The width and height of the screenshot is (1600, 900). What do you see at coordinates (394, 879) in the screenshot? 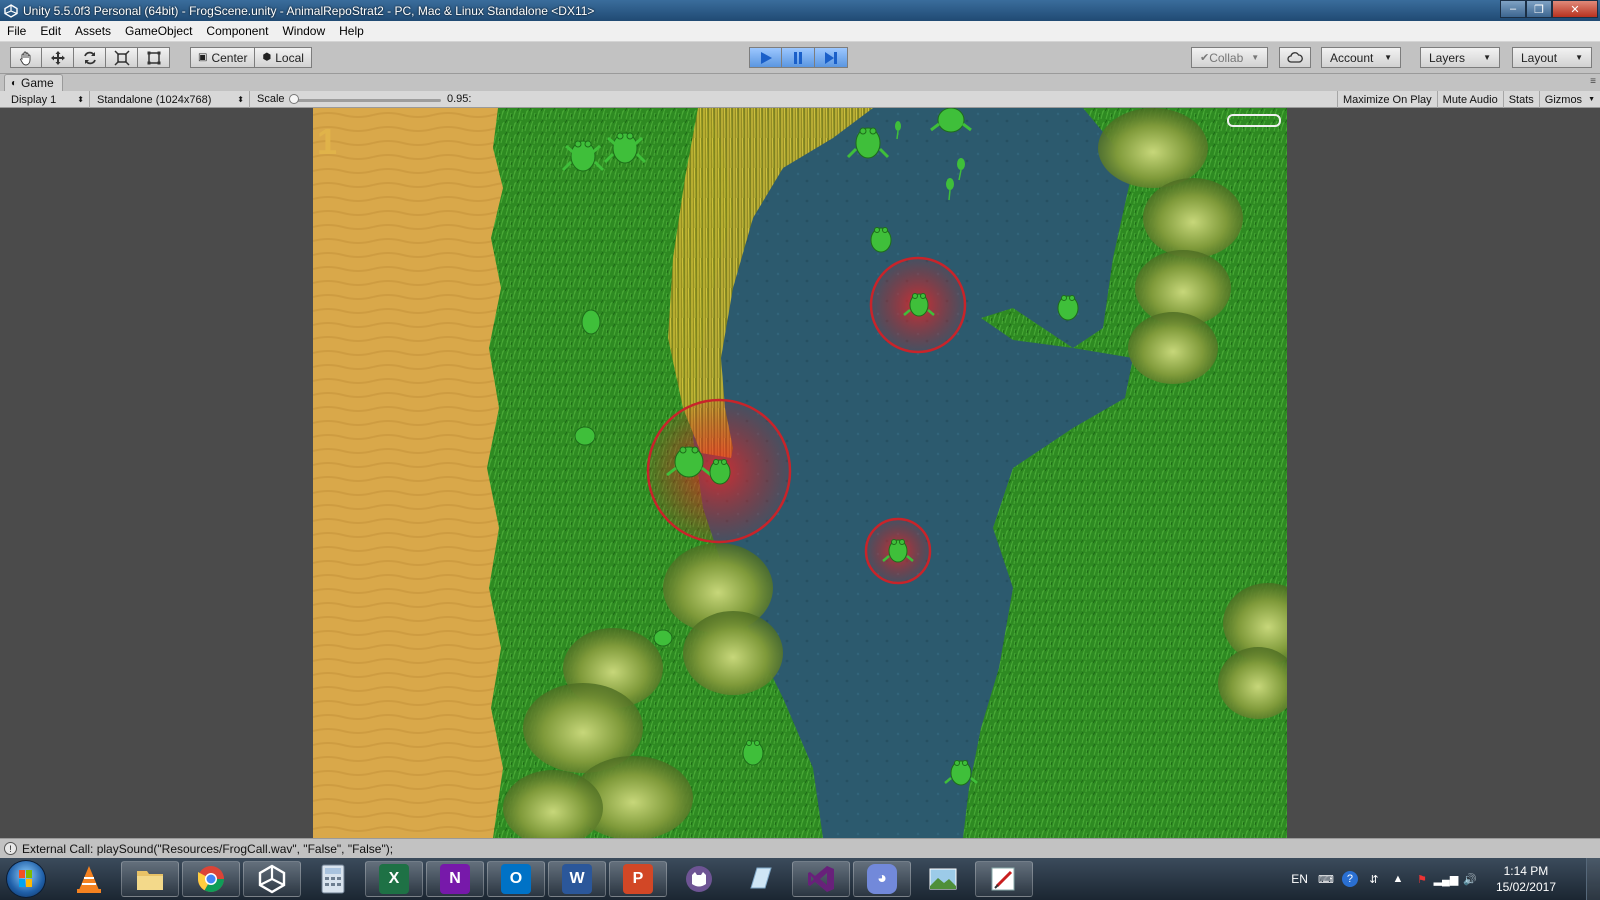
I see `taskbar-excel: X` at bounding box center [394, 879].